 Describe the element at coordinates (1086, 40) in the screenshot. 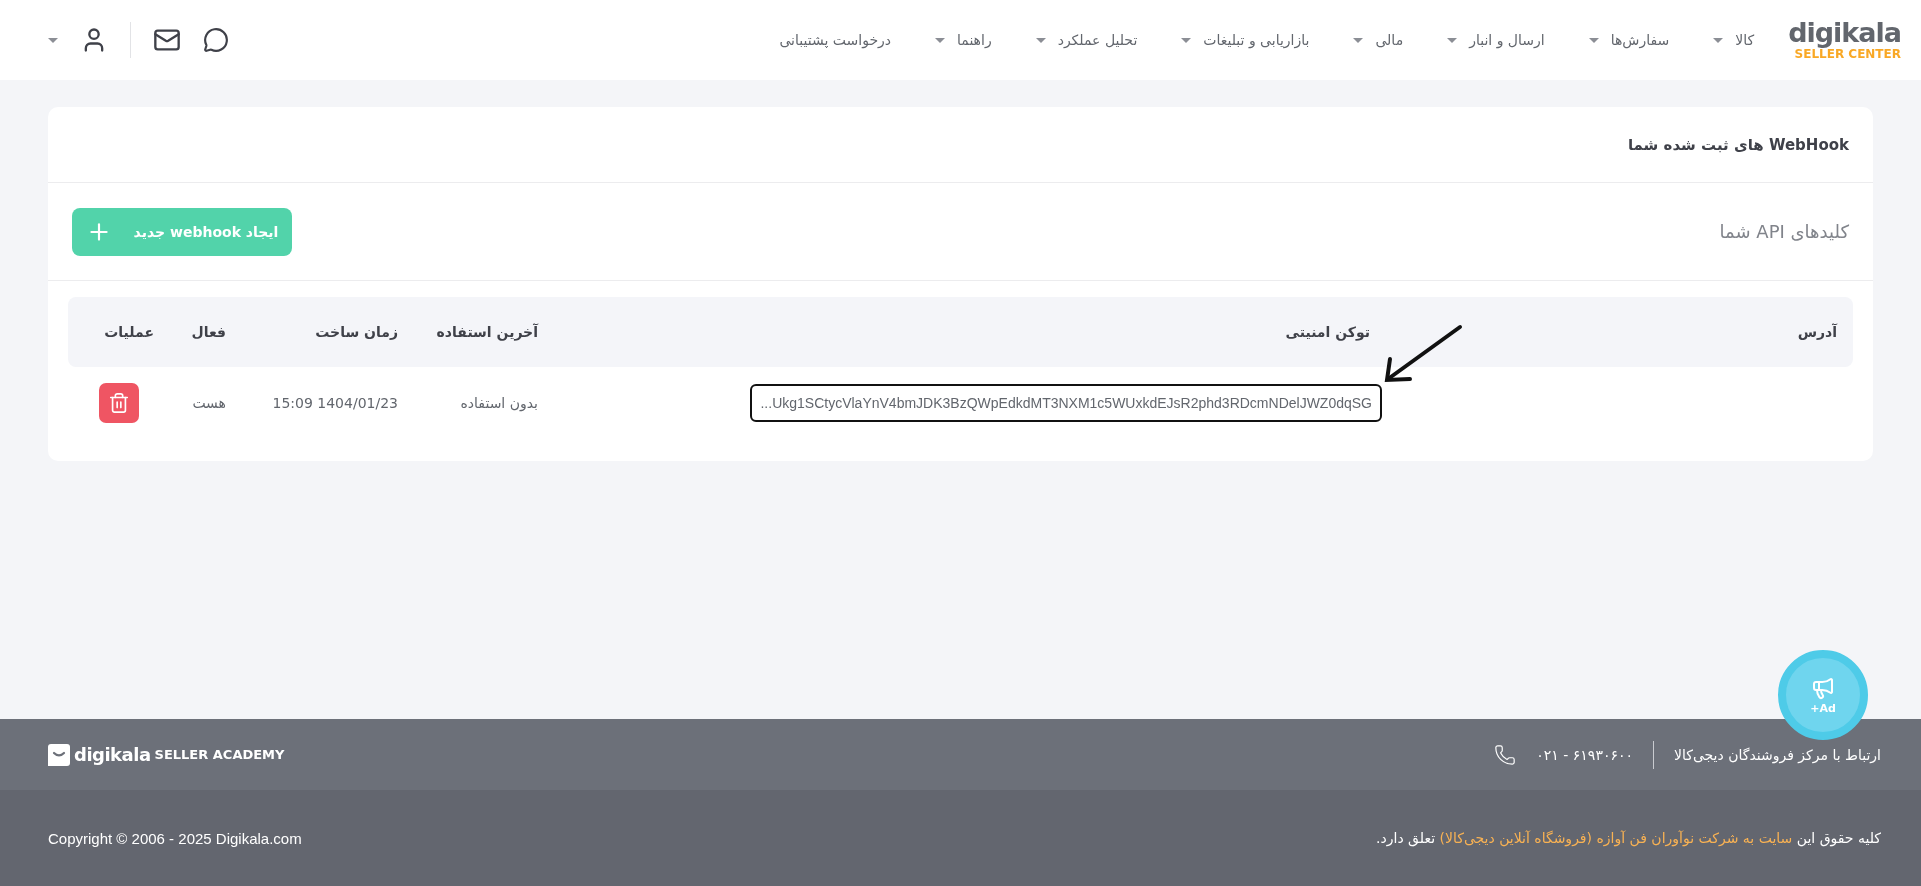

I see `nav-menu-item: تحلیل عملکرد` at that location.